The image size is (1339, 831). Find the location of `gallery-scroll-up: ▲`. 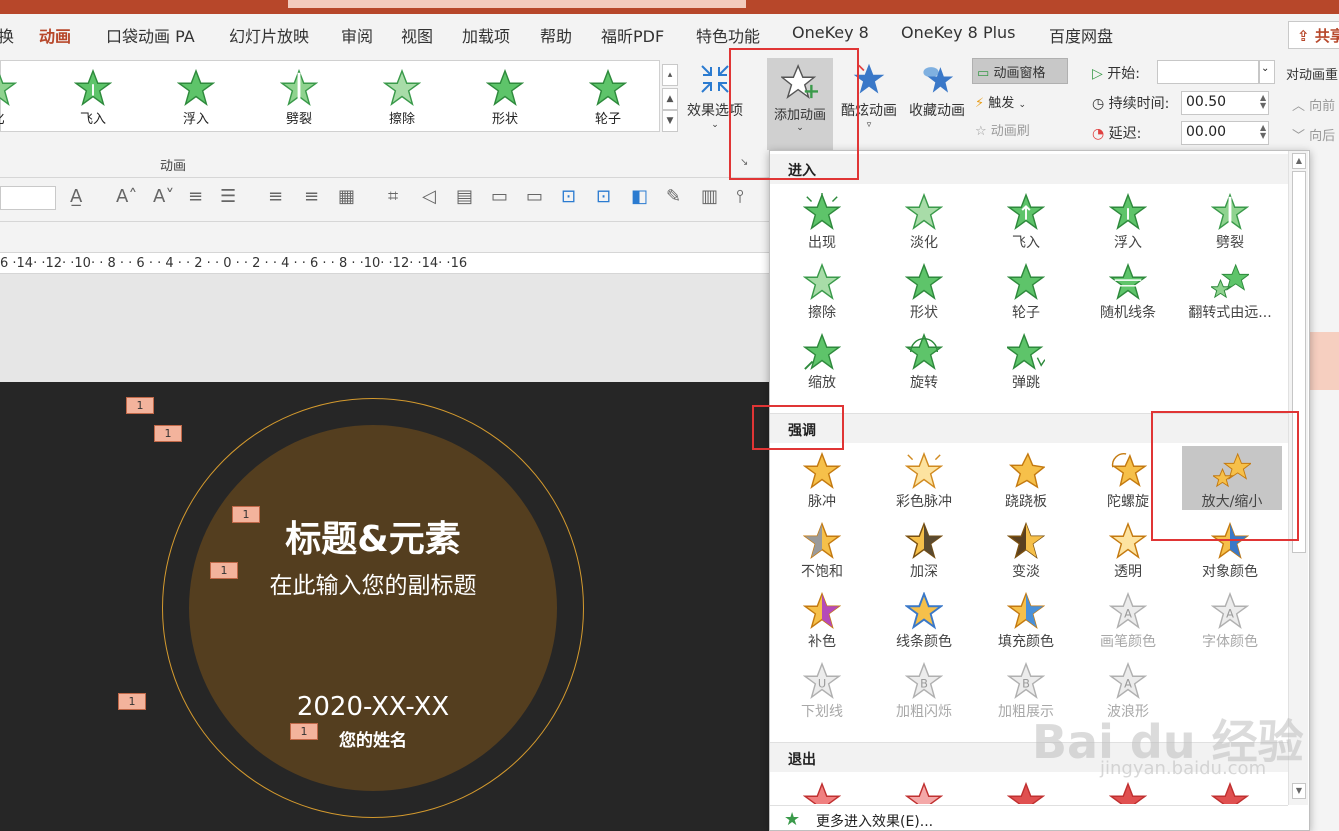

gallery-scroll-up: ▲ is located at coordinates (670, 99).